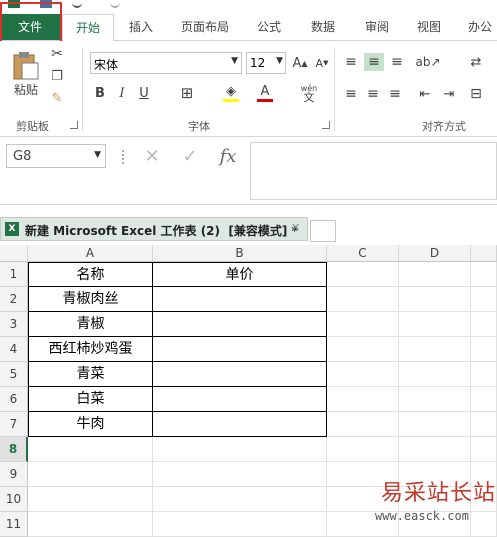  Describe the element at coordinates (427, 62) in the screenshot. I see `orientation-icon: ab↗` at that location.